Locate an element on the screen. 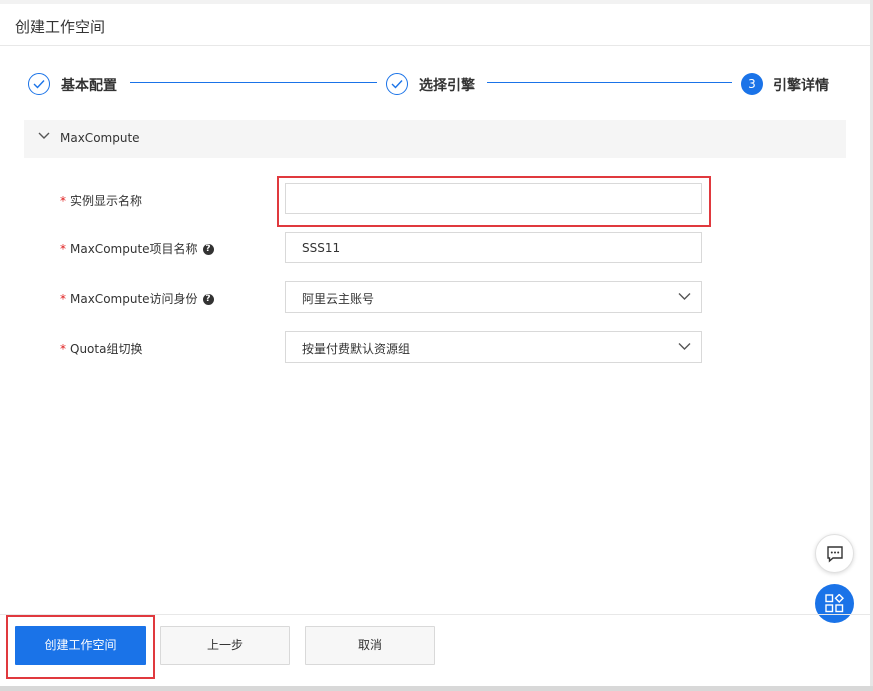  step-1-label: 基本配置 is located at coordinates (89, 86).